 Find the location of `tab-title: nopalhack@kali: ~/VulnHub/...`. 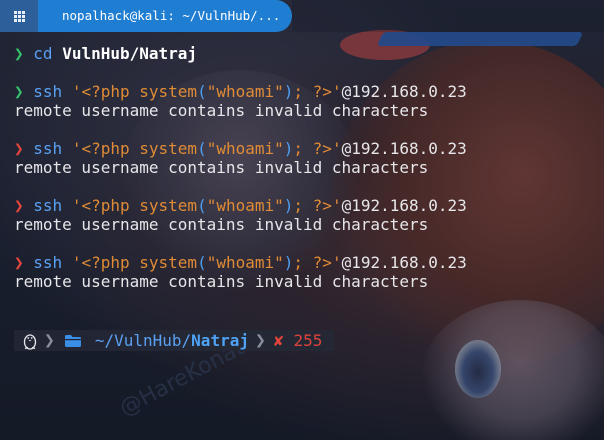

tab-title: nopalhack@kali: ~/VulnHub/... is located at coordinates (171, 15).